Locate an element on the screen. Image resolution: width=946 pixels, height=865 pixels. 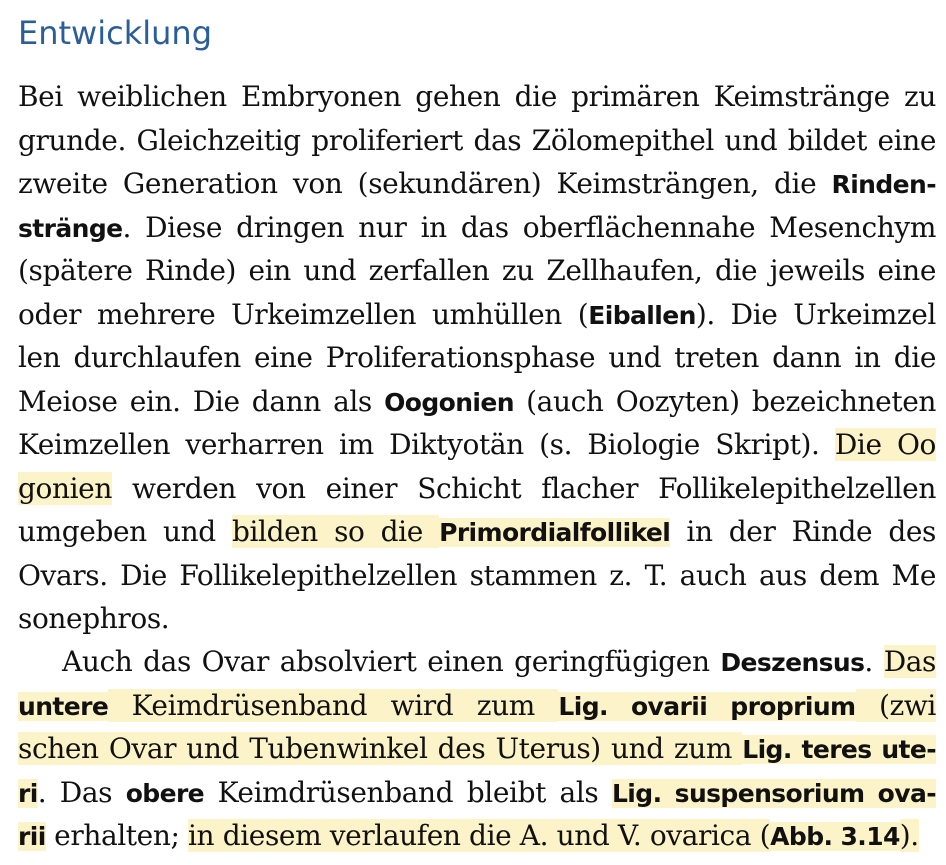
text-segment: Keimdrüsenband bleibt als is located at coordinates (408, 792).